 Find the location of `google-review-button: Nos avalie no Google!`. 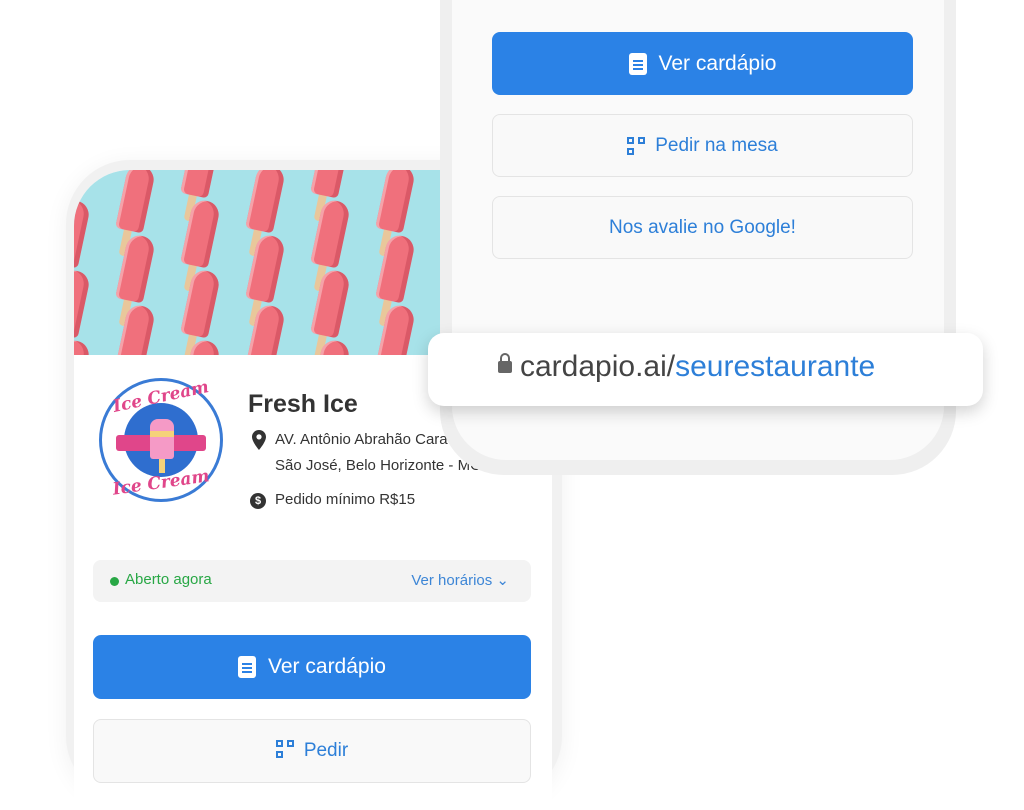

google-review-button: Nos avalie no Google! is located at coordinates (702, 227).